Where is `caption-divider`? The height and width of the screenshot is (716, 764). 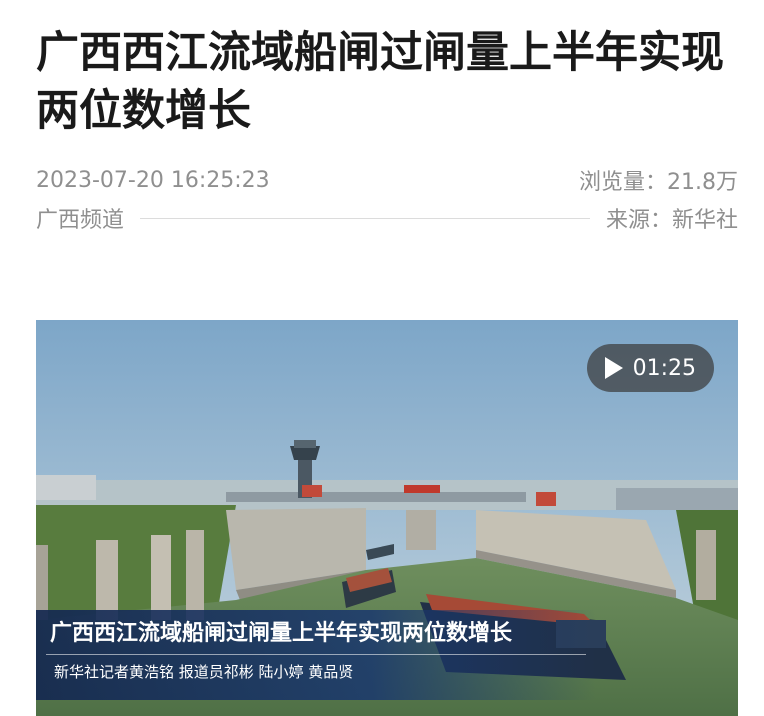 caption-divider is located at coordinates (316, 654).